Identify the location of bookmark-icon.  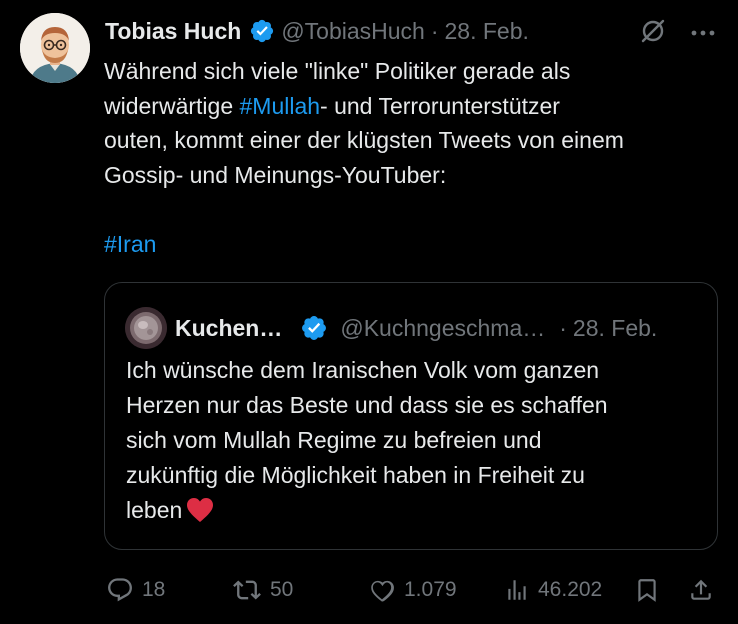
(647, 590).